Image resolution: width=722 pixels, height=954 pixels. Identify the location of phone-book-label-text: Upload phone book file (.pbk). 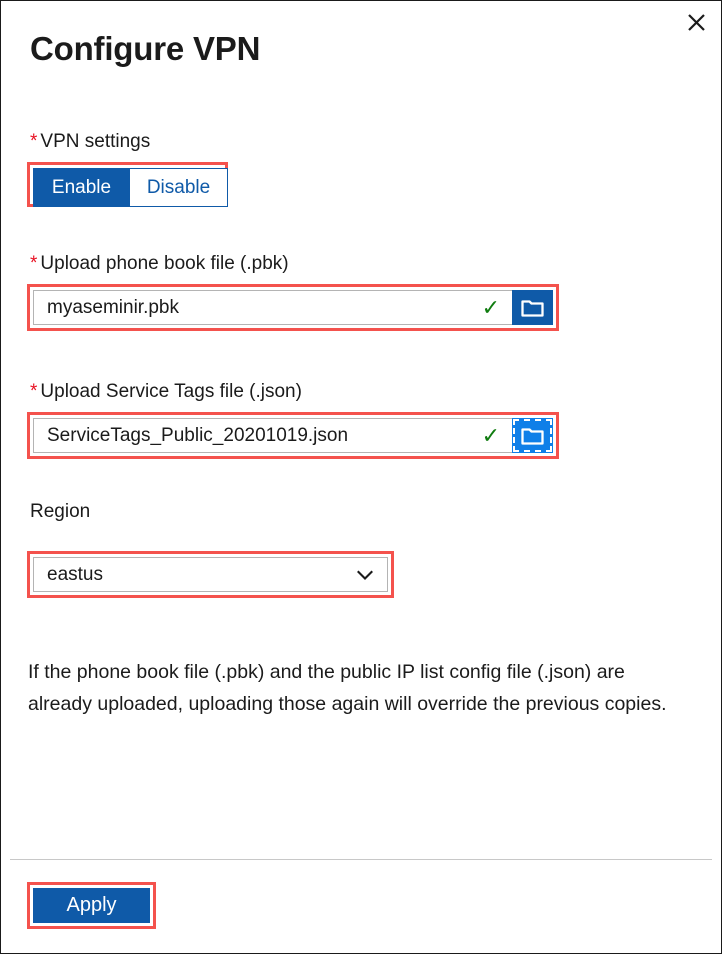
(164, 263).